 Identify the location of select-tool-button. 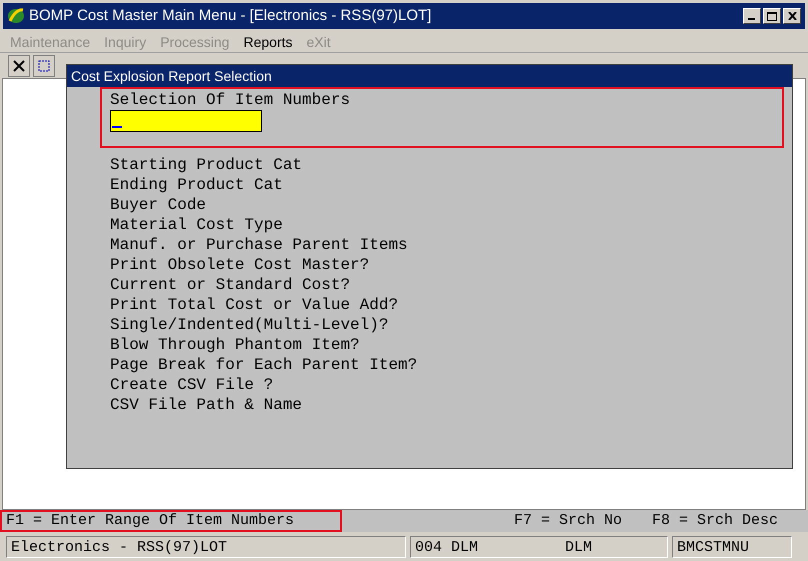
(44, 65).